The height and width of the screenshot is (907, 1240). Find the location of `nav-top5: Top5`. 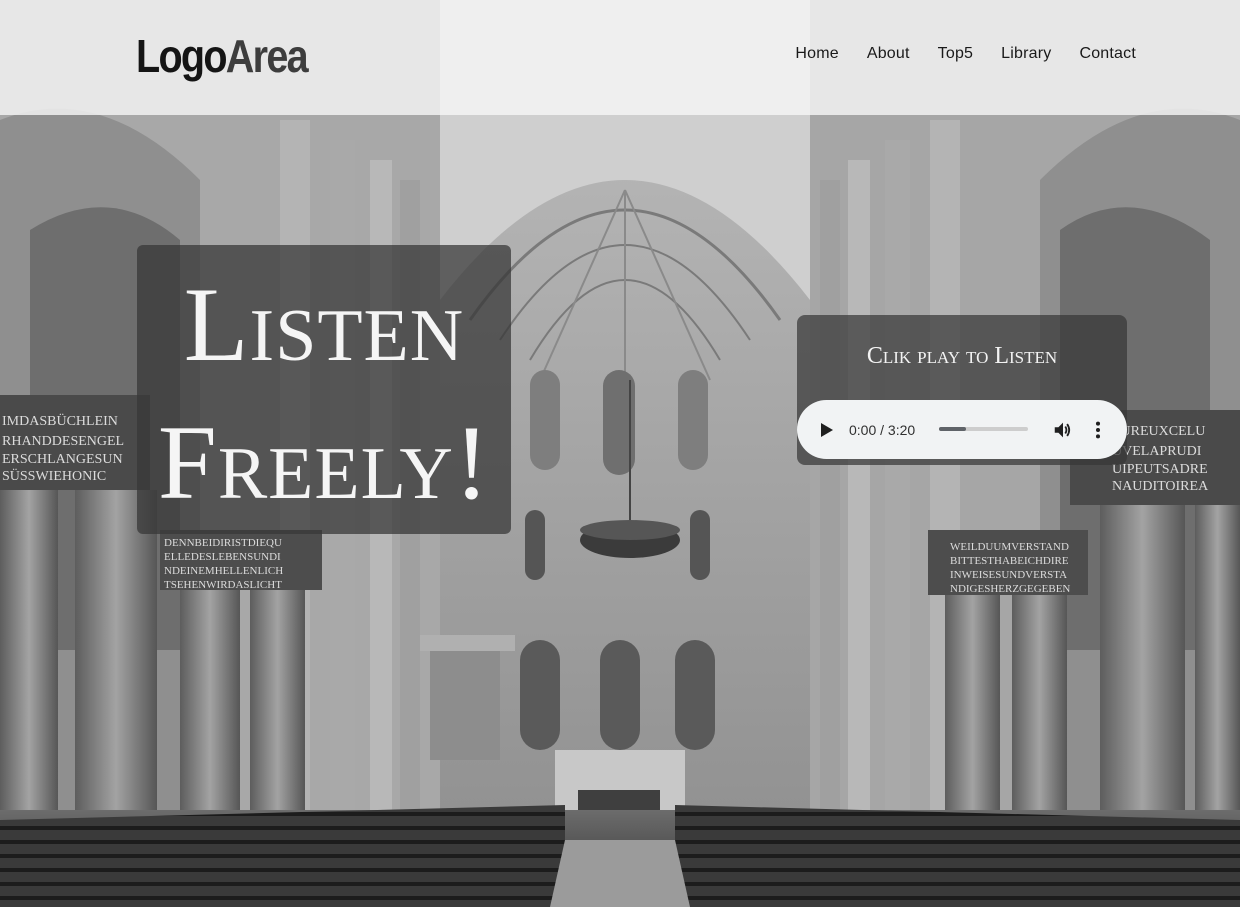

nav-top5: Top5 is located at coordinates (956, 54).